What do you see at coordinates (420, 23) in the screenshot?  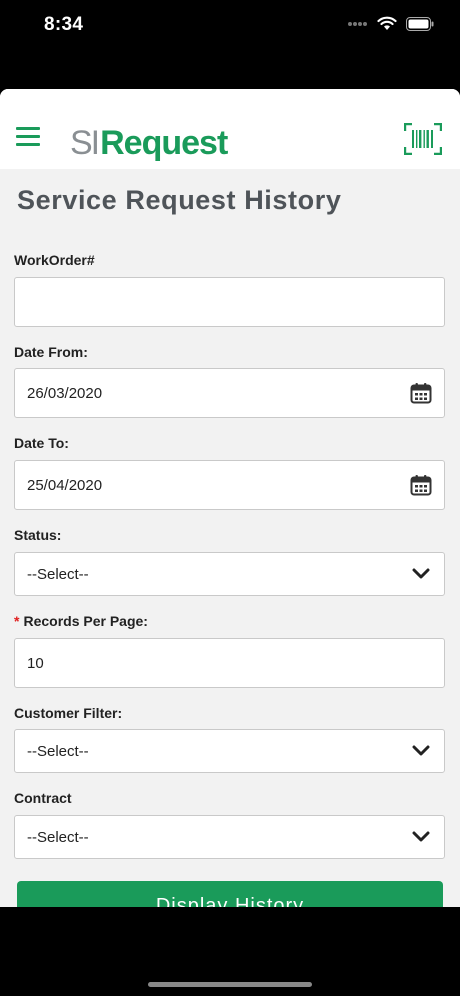 I see `battery-icon` at bounding box center [420, 23].